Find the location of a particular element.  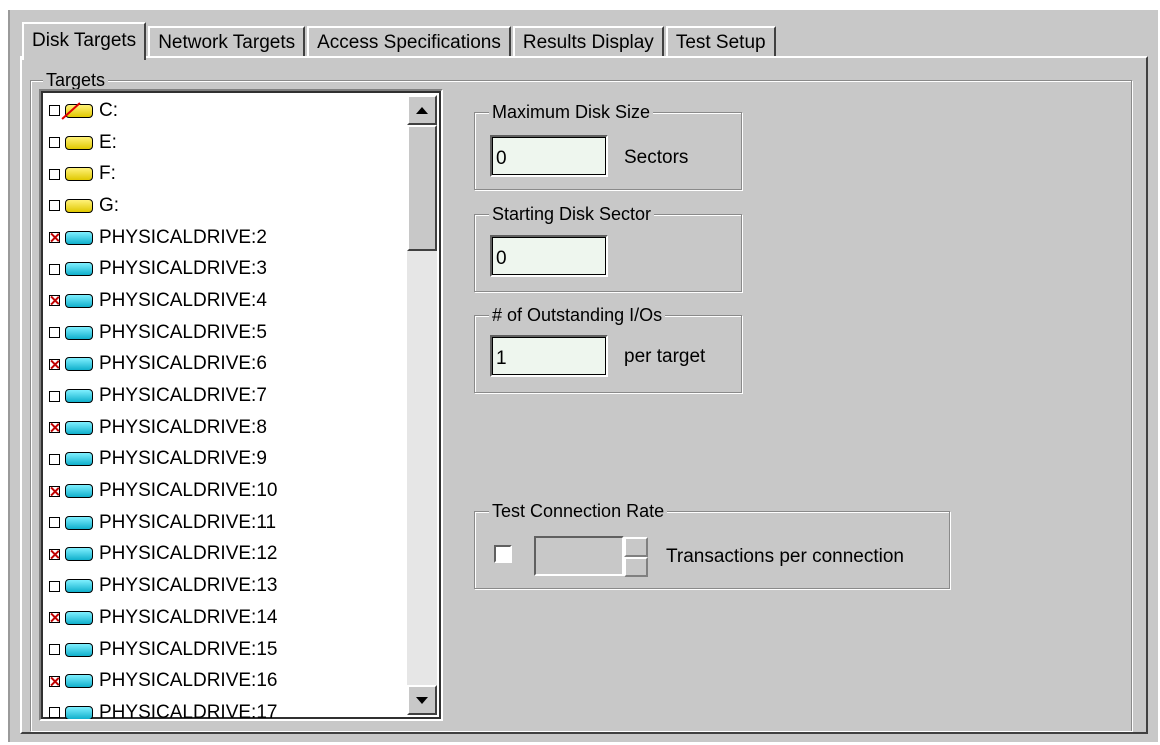

list-item: PHYSICALDRIVE:15 is located at coordinates (227, 650).